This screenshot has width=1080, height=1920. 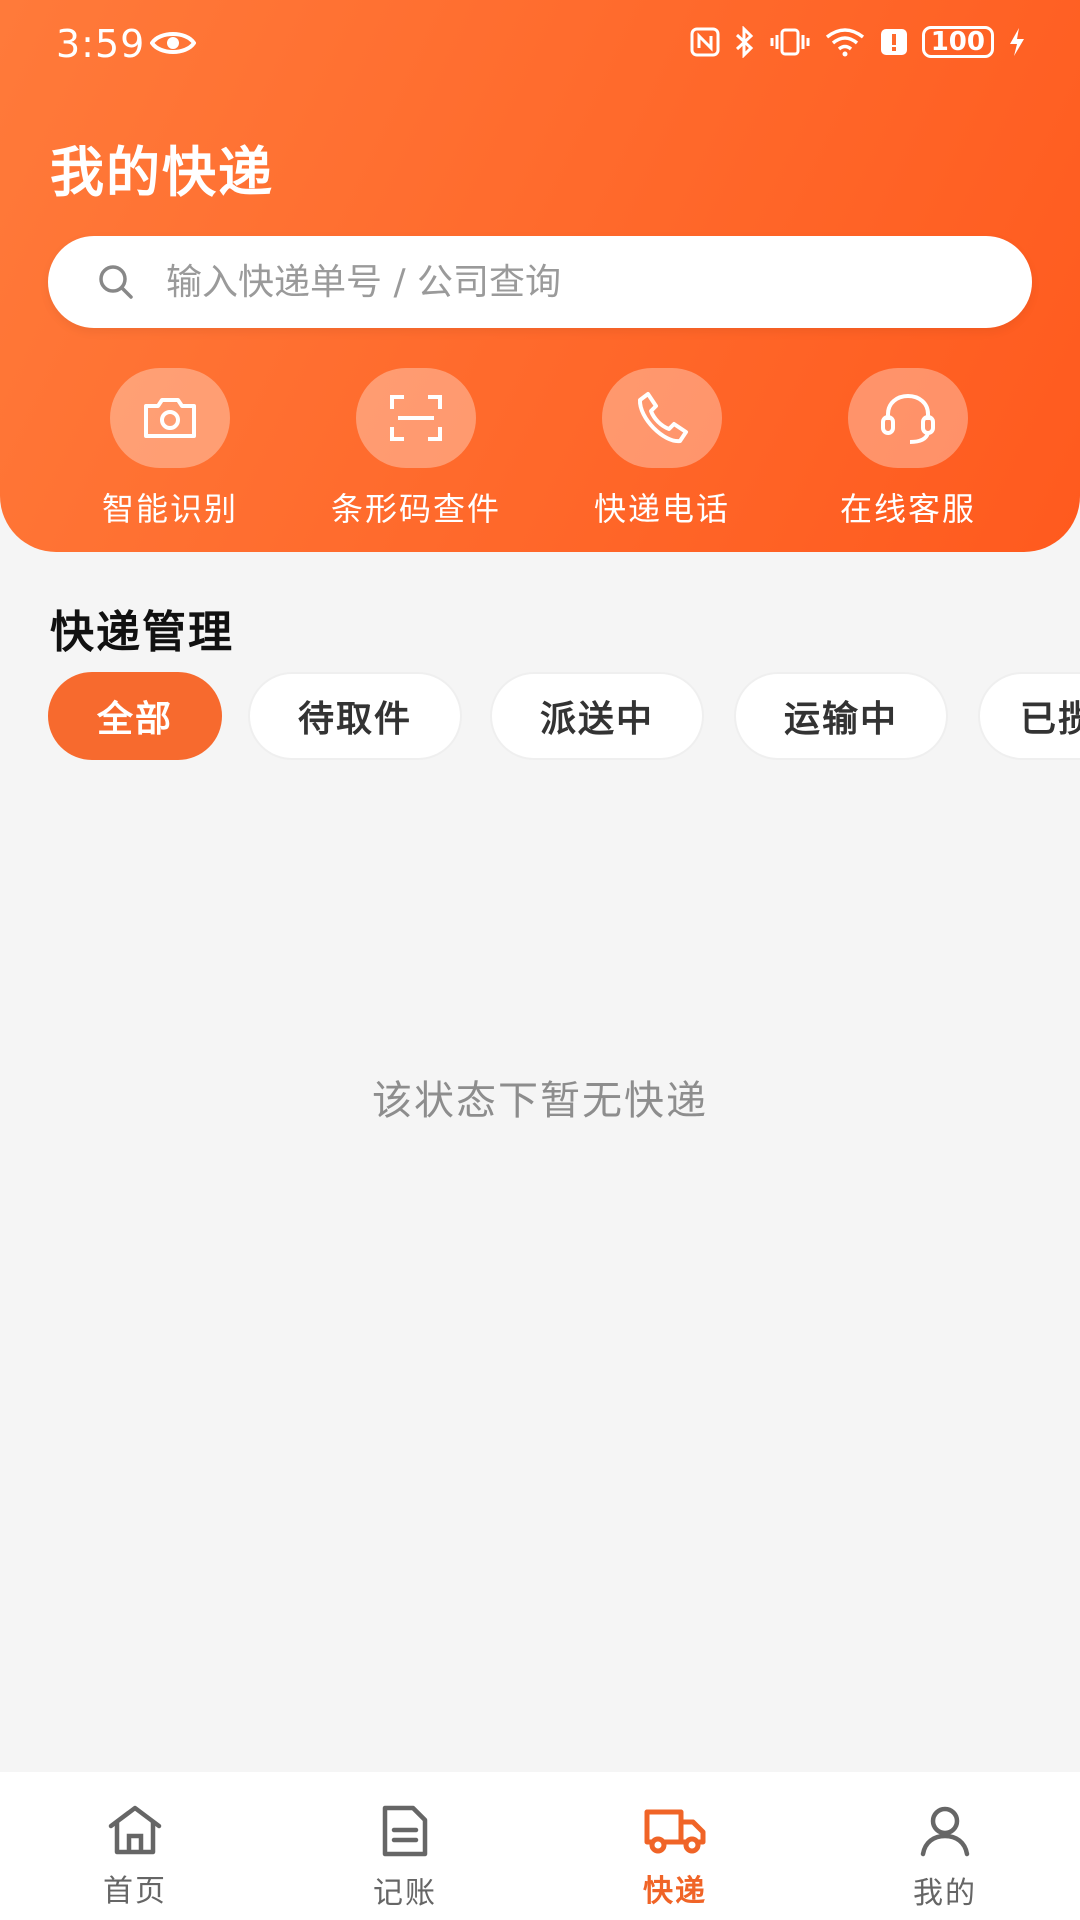 What do you see at coordinates (405, 1893) in the screenshot?
I see `nav-label: 记账` at bounding box center [405, 1893].